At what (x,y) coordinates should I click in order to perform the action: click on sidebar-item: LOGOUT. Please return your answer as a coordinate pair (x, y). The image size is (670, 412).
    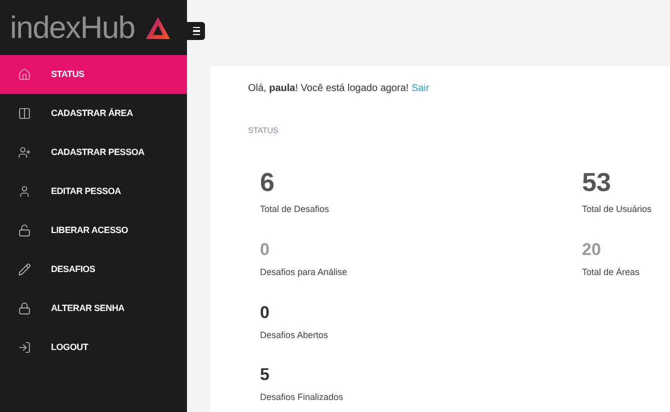
    Looking at the image, I should click on (93, 347).